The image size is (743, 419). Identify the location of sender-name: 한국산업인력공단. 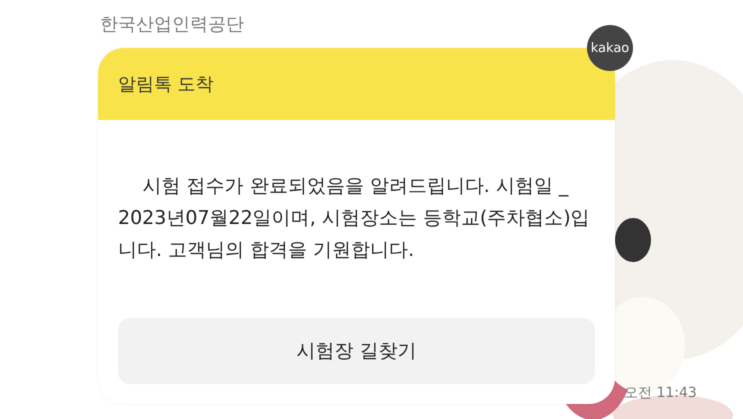
(172, 24).